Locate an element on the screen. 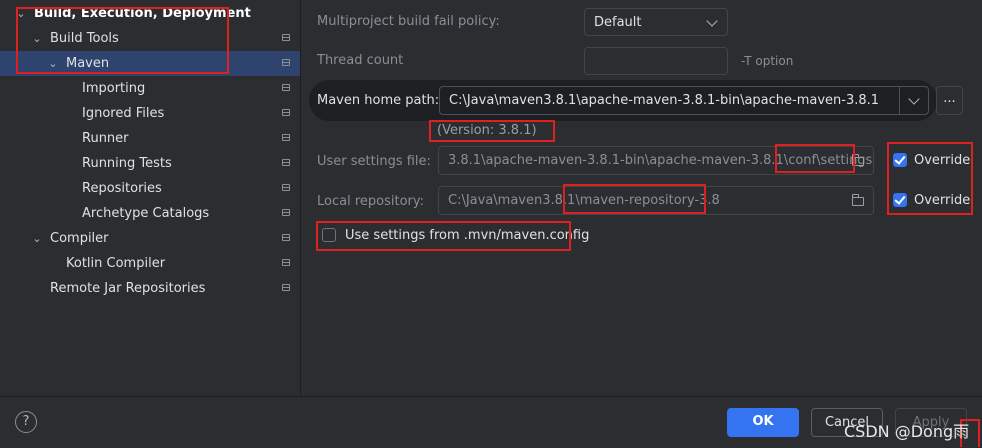 The image size is (982, 448). tree-item-label: Archetype Catalogs is located at coordinates (146, 213).